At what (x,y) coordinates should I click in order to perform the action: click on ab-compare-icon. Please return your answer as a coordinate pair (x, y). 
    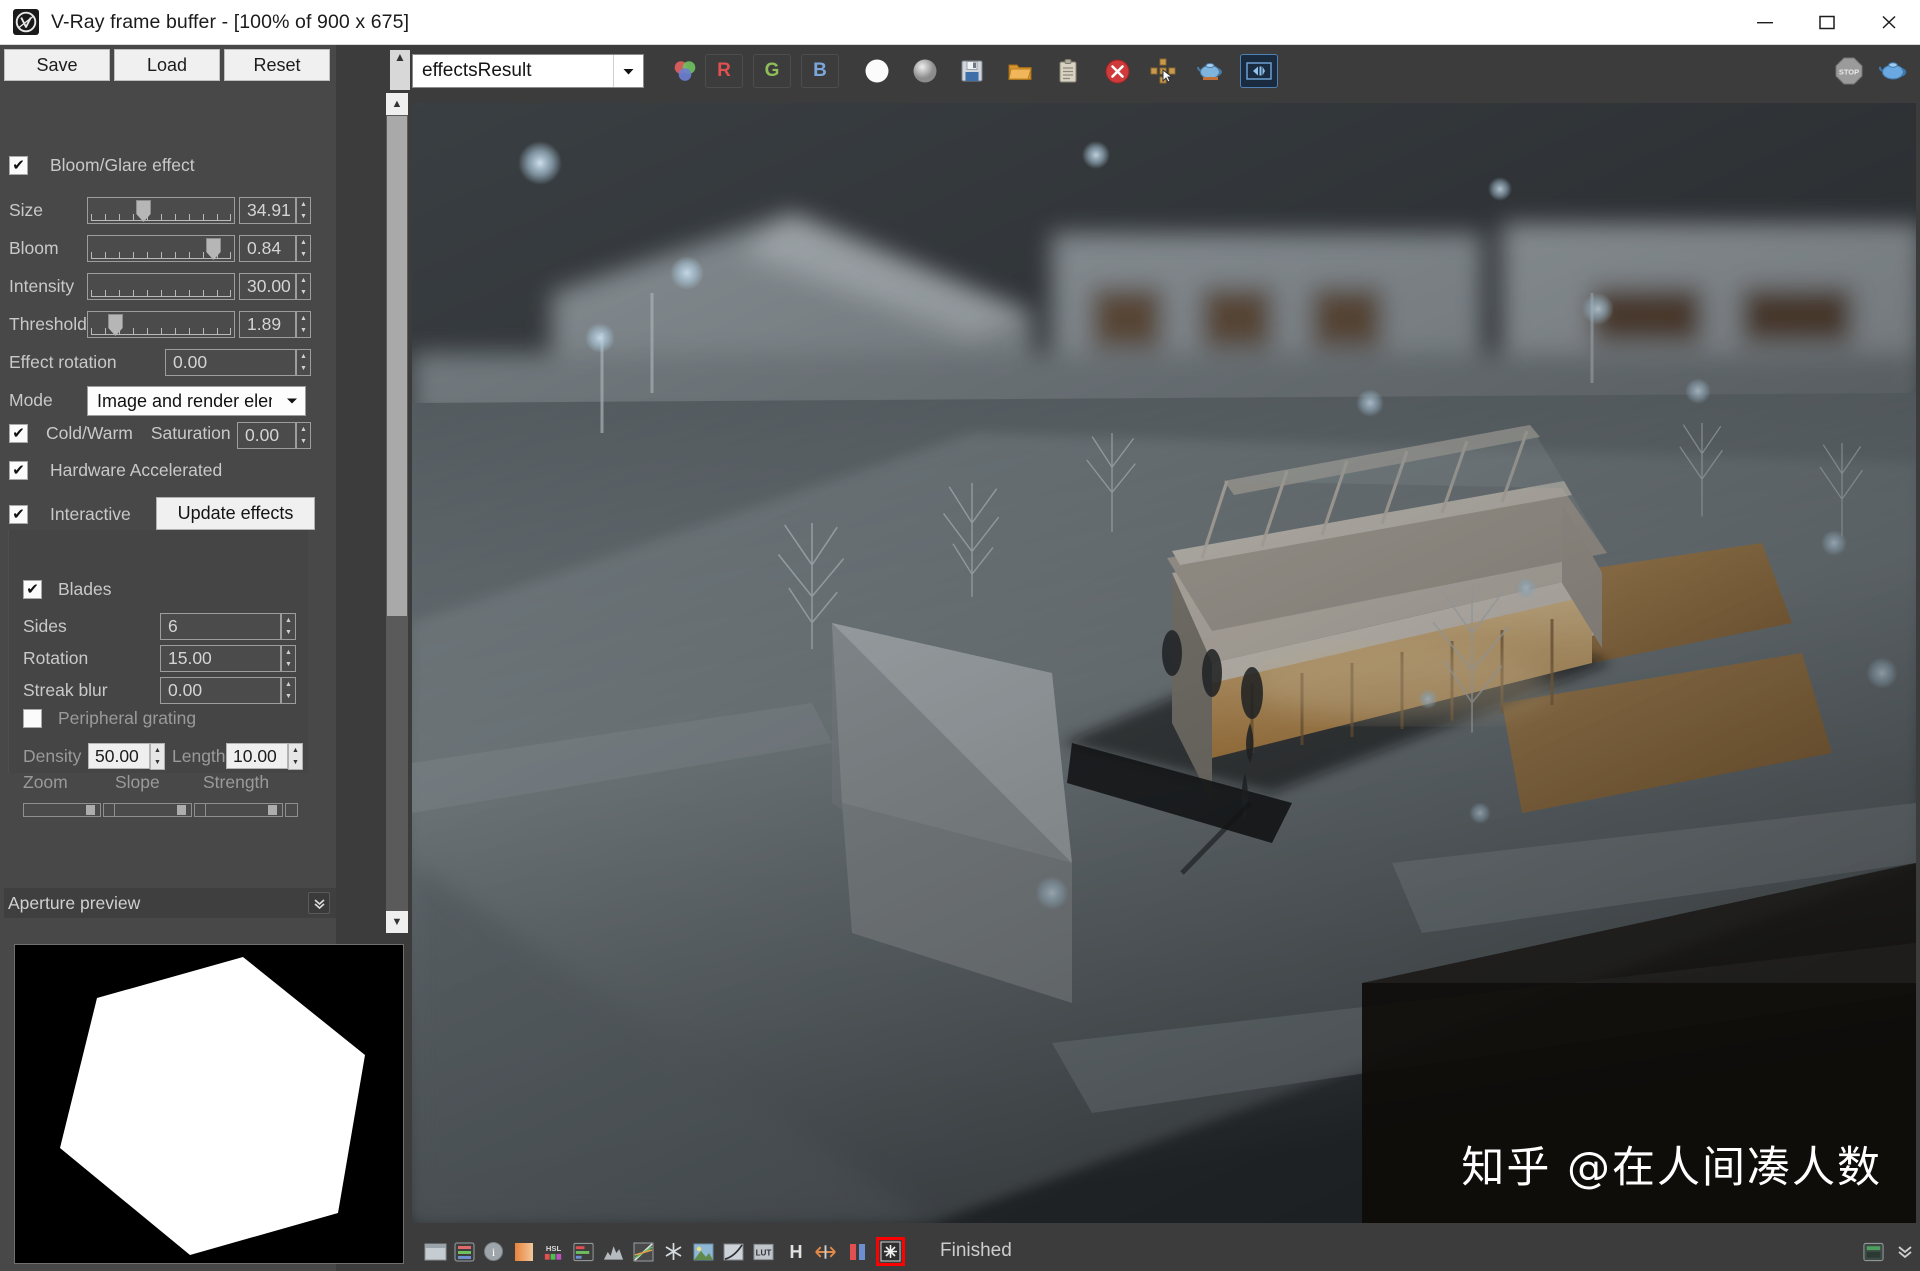
    Looking at the image, I should click on (857, 1251).